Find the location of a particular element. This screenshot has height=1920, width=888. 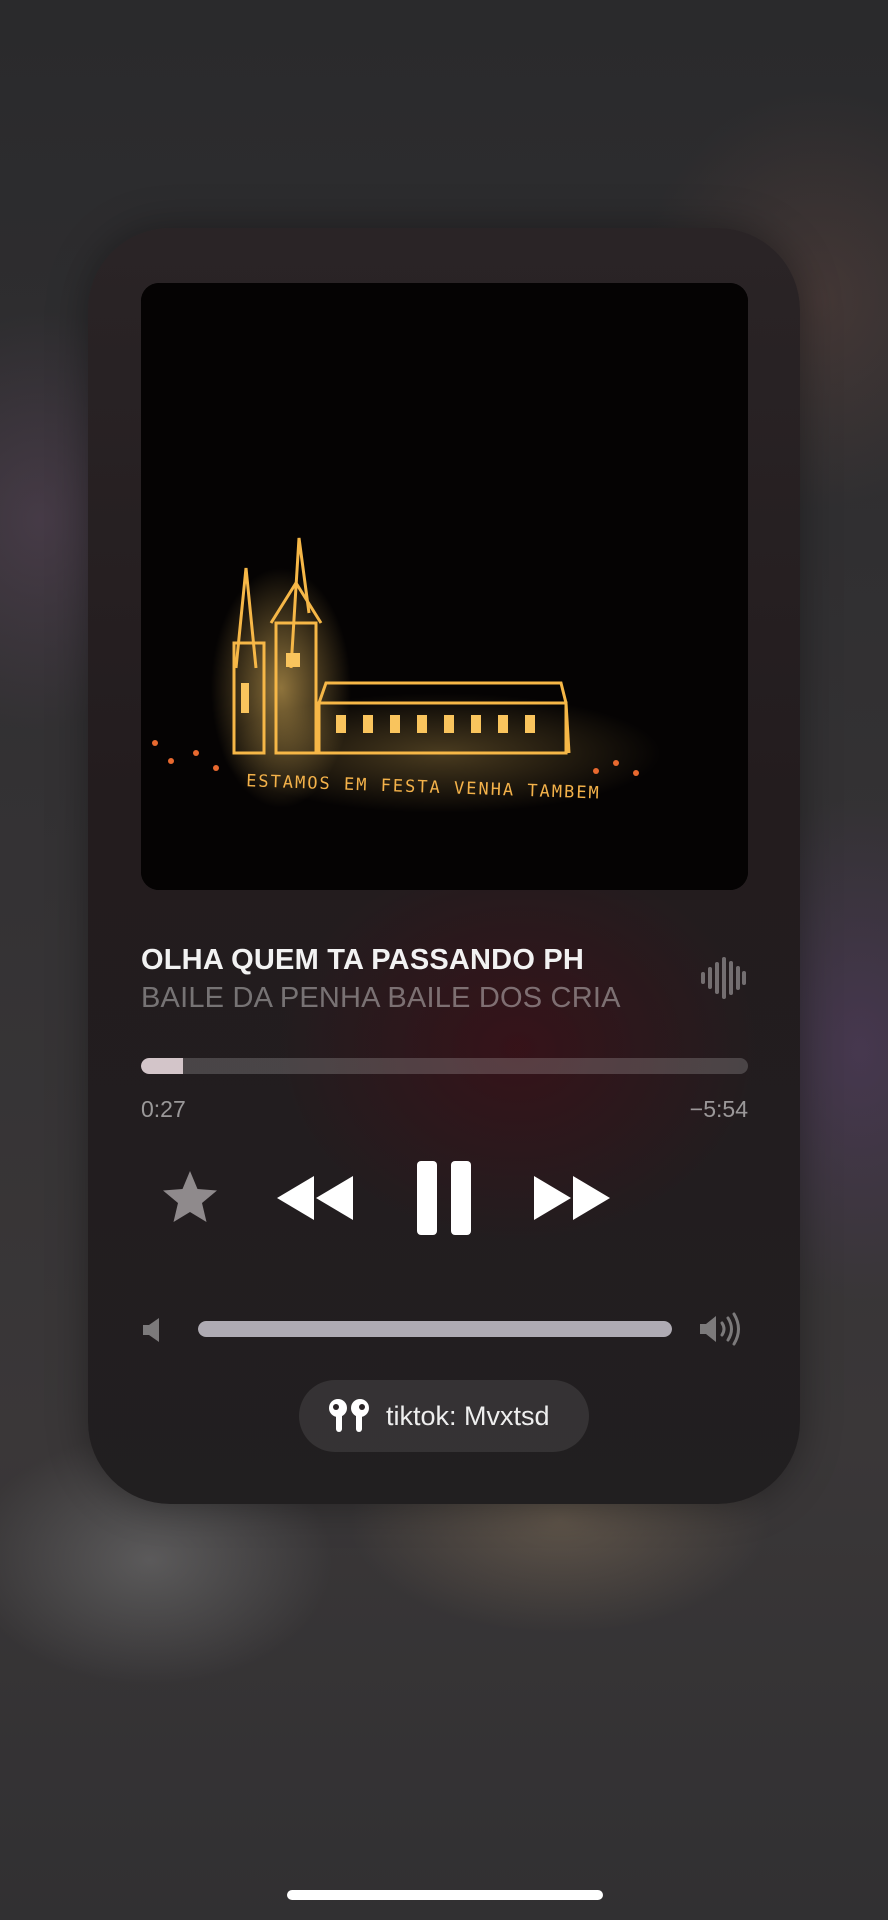

airpods-icon is located at coordinates (349, 1415).